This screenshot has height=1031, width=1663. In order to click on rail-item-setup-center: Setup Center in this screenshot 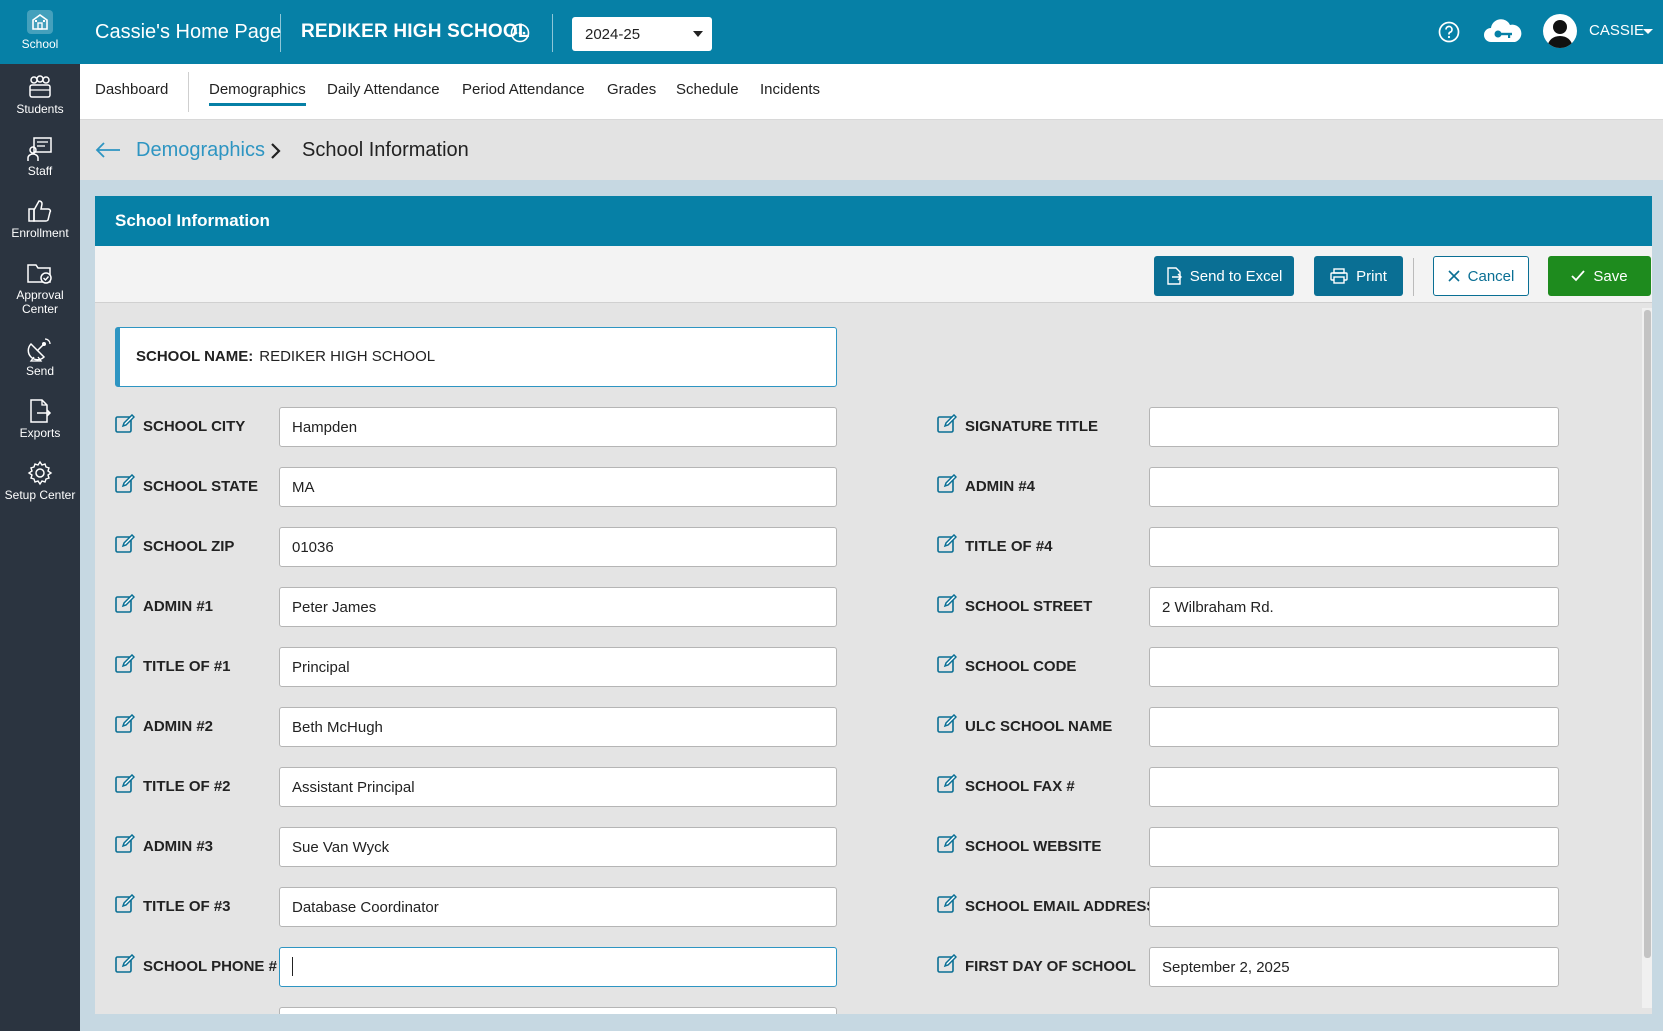, I will do `click(40, 481)`.